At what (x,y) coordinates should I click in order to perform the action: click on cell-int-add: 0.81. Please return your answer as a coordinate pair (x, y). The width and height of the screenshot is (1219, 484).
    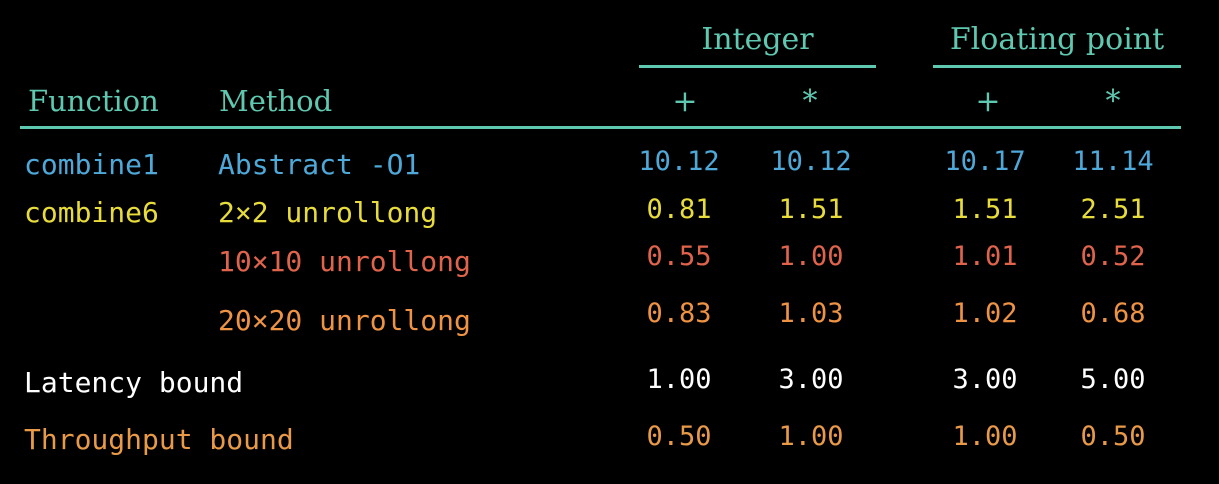
    Looking at the image, I should click on (679, 209).